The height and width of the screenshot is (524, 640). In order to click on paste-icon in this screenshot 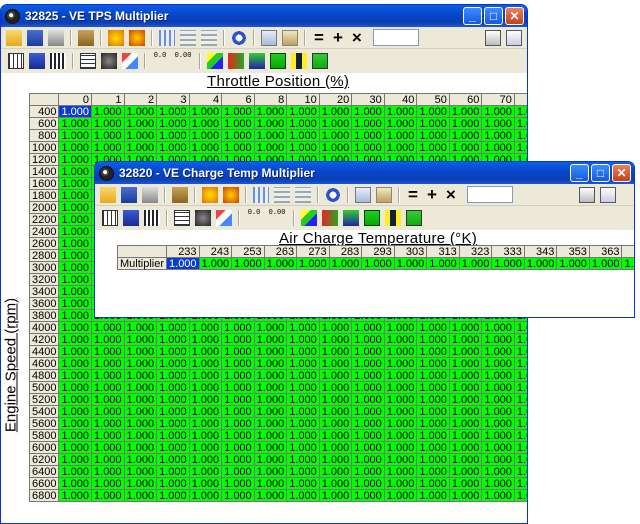, I will do `click(384, 194)`.